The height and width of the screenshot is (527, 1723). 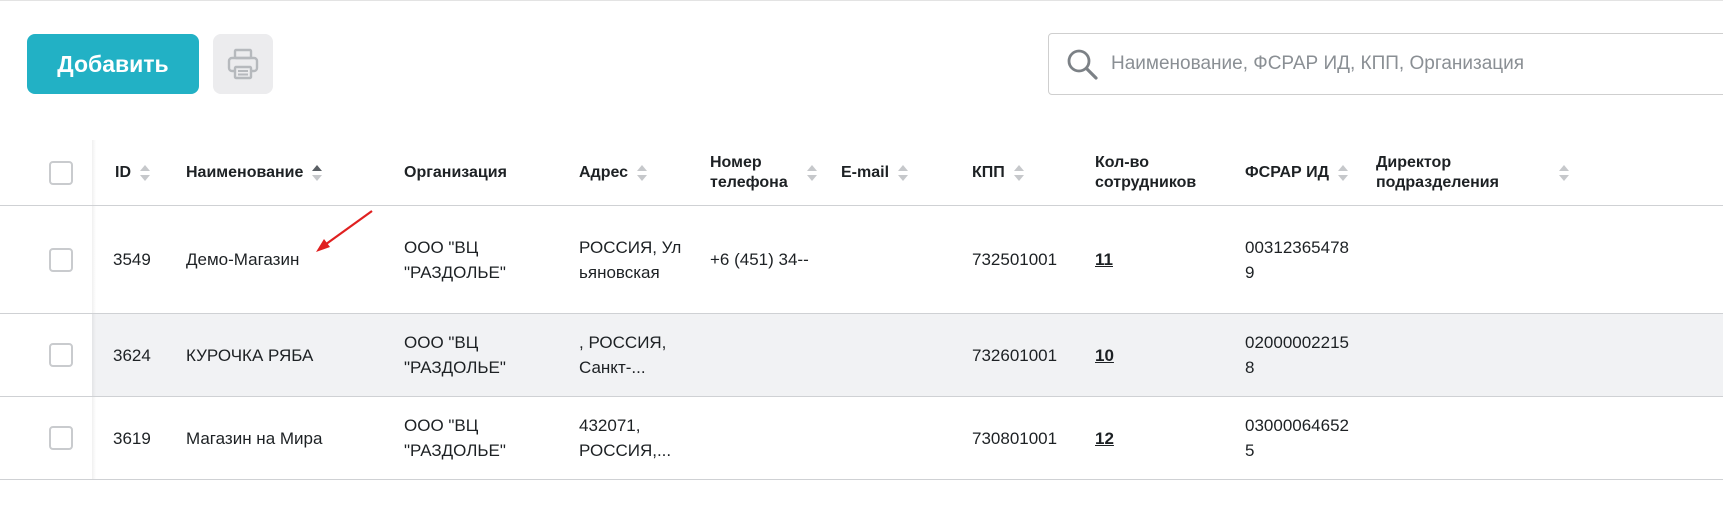 I want to click on column-header-phone: Номер телефона, so click(x=764, y=172).